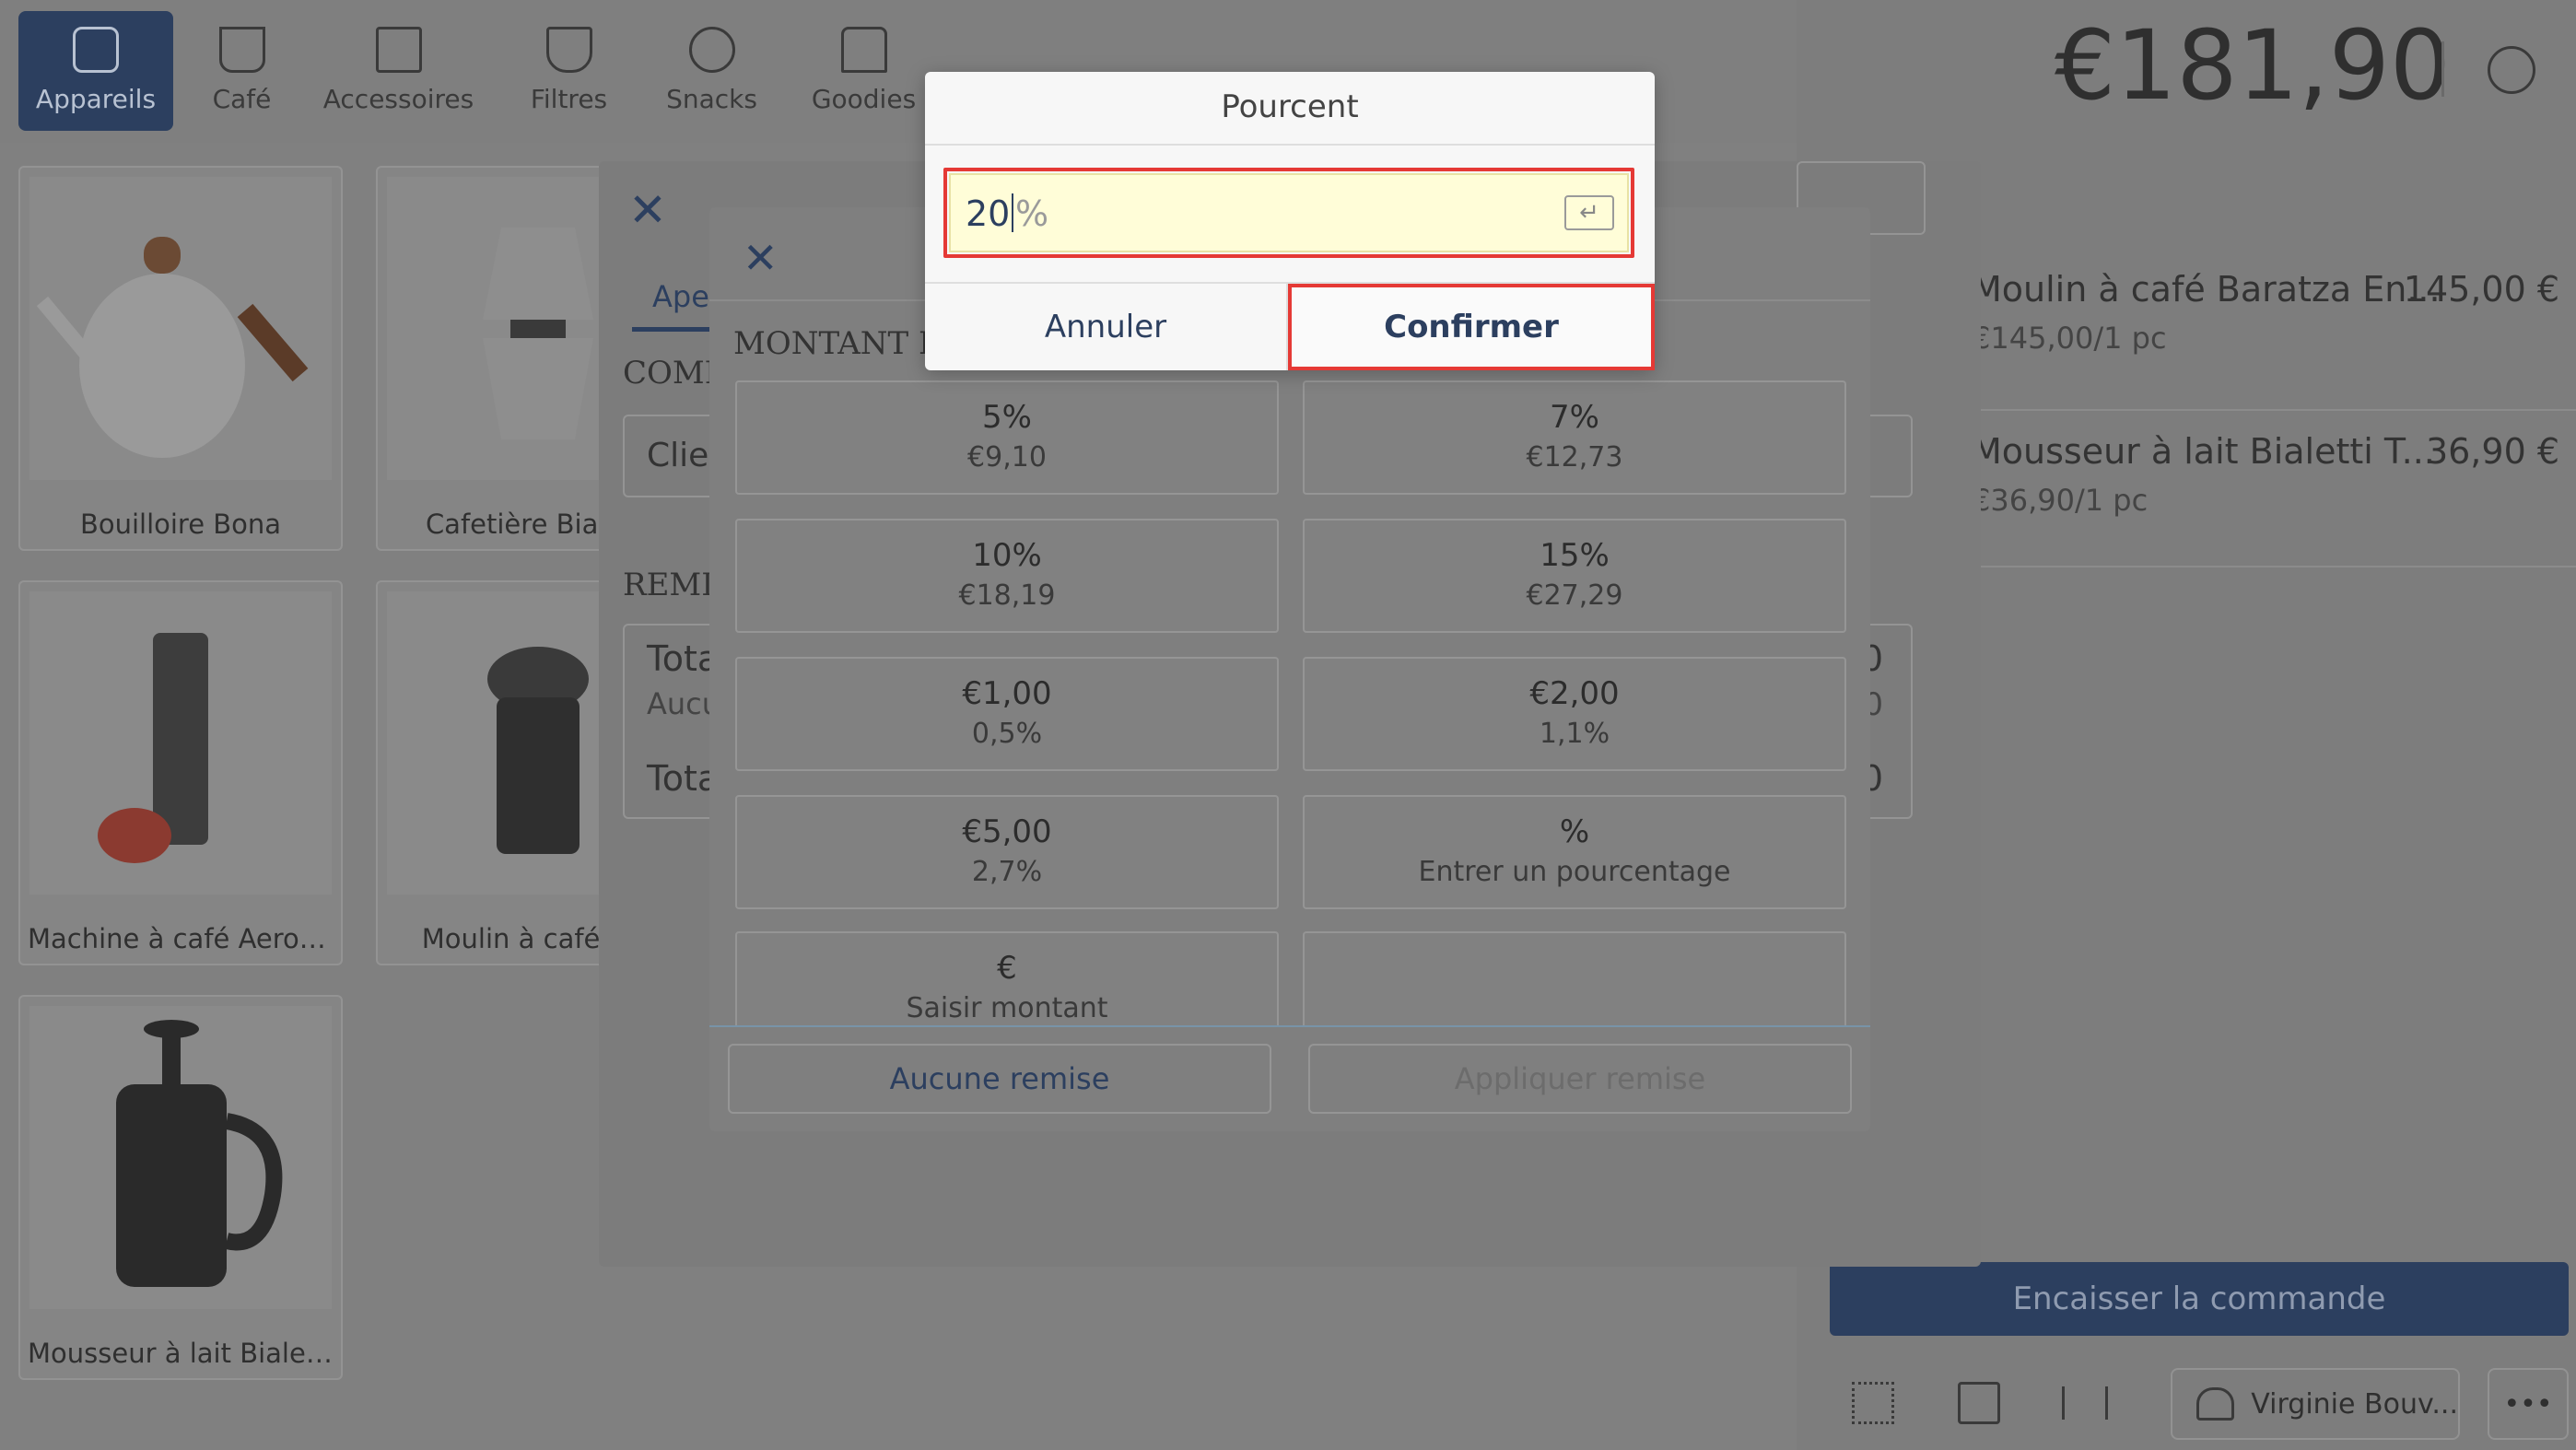 The height and width of the screenshot is (1450, 2576). I want to click on option-sub: €12,73, so click(1574, 458).